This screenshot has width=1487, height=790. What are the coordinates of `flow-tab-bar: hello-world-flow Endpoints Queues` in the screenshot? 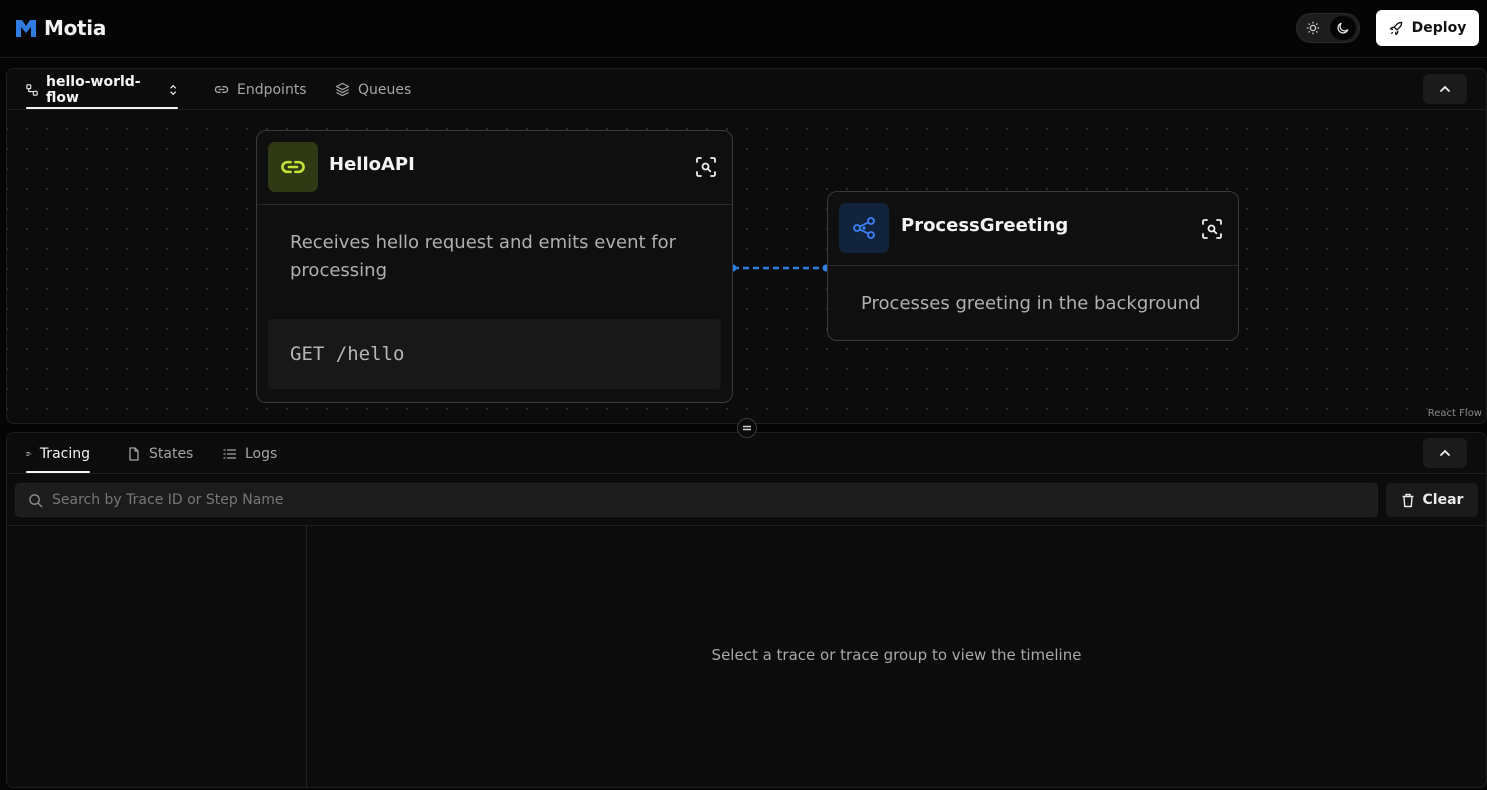 It's located at (746, 89).